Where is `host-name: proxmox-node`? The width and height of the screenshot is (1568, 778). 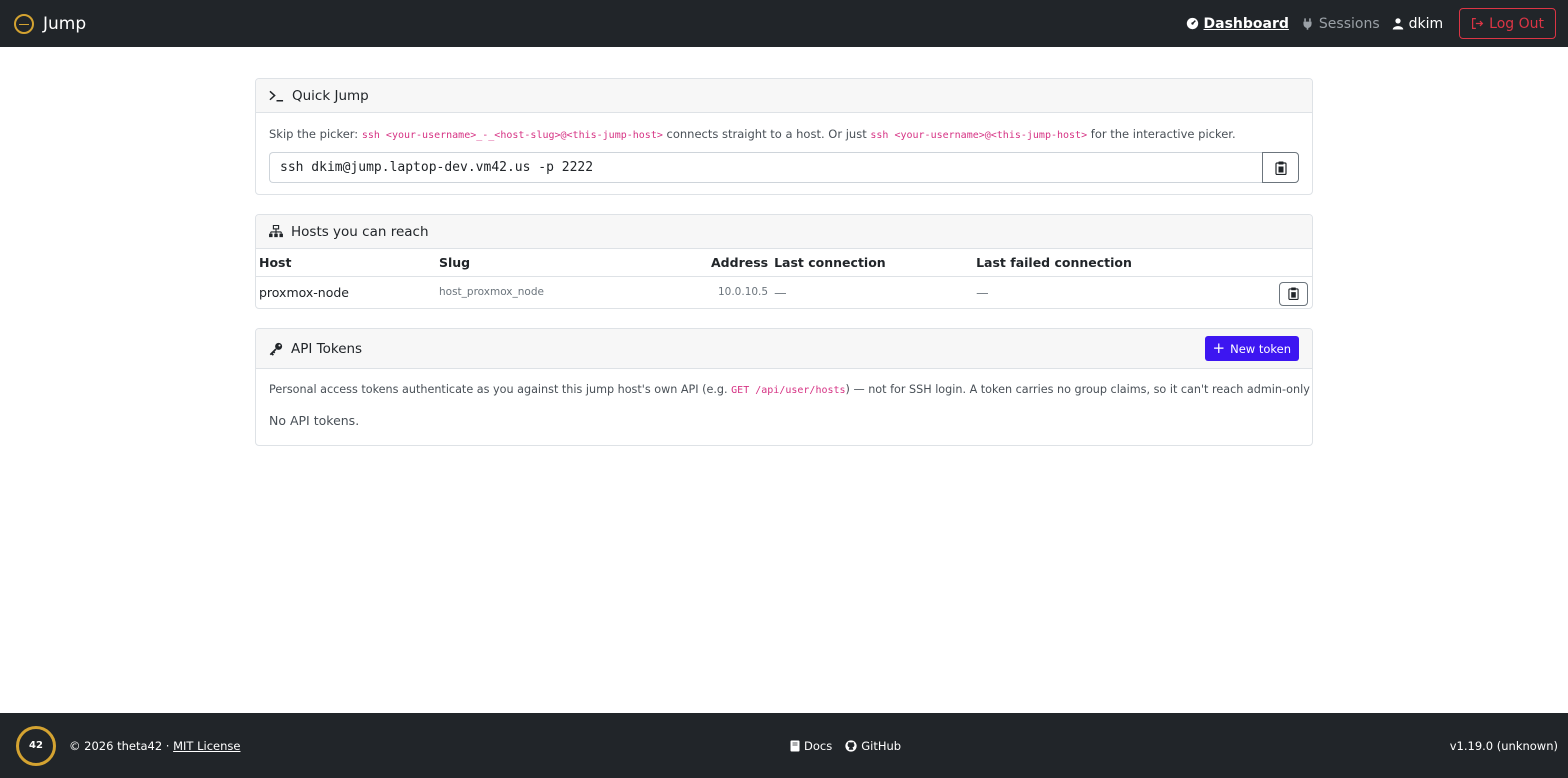
host-name: proxmox-node is located at coordinates (304, 292).